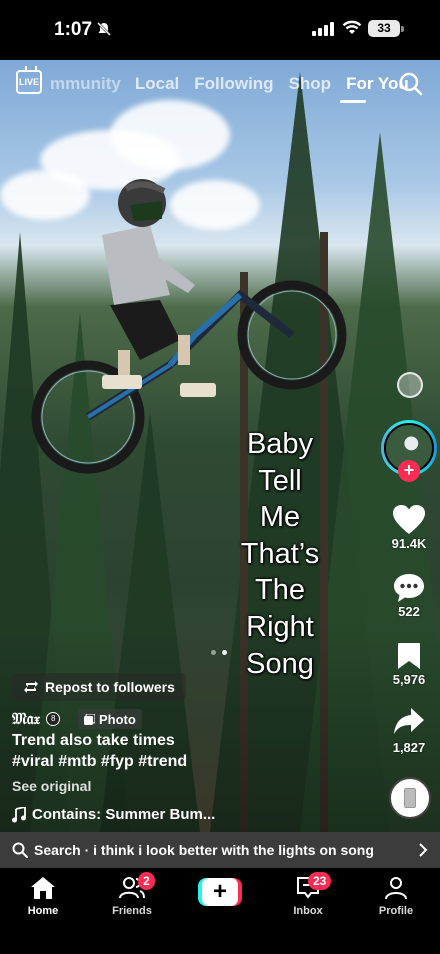 This screenshot has width=440, height=954. I want to click on author-name: 𝔐𝔞𝔵, so click(26, 719).